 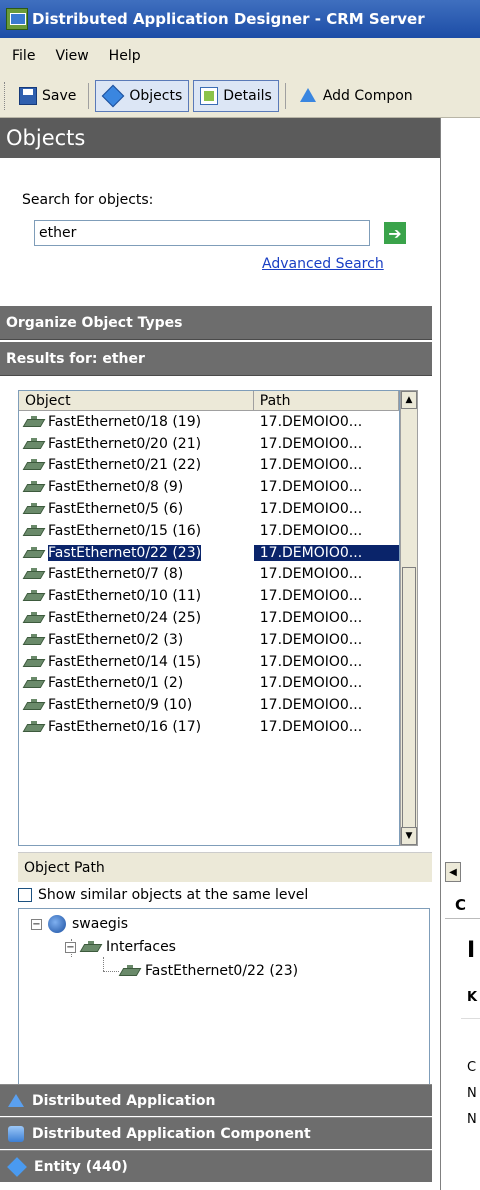 What do you see at coordinates (136, 509) in the screenshot?
I see `results-cell-object: FastEthernet0/5 (6)` at bounding box center [136, 509].